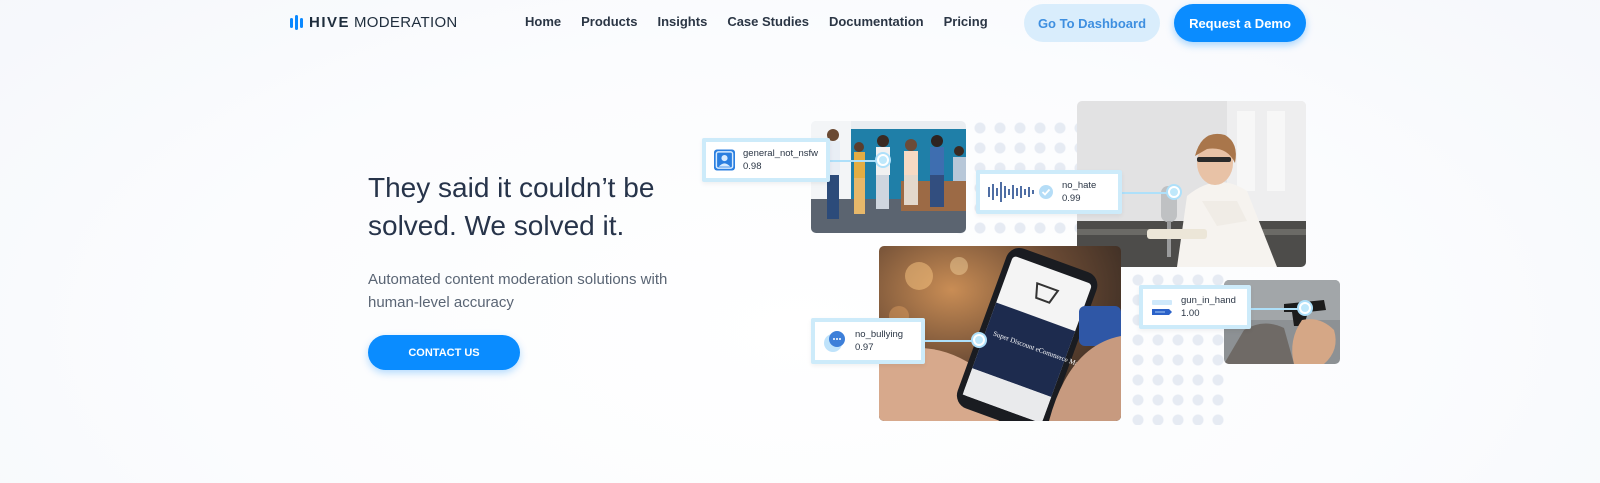 This screenshot has height=483, width=1600. I want to click on hive-moderation-logo: HIVE MODERATION, so click(374, 22).